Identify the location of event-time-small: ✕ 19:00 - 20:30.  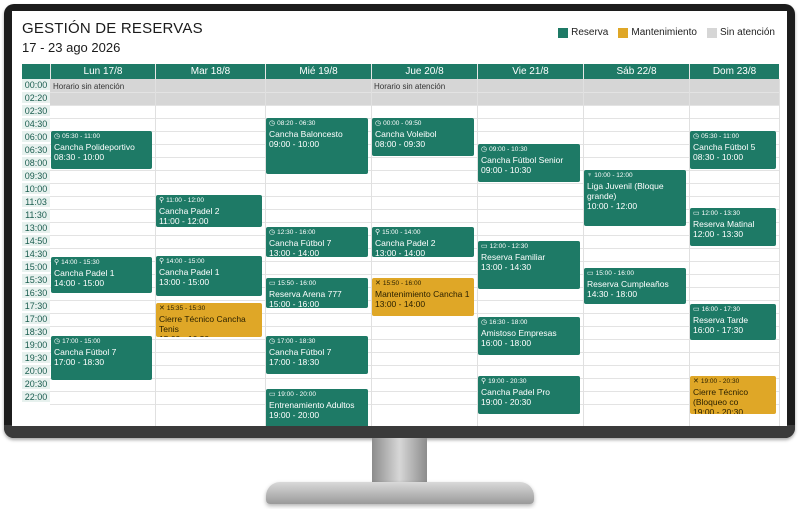
(733, 382).